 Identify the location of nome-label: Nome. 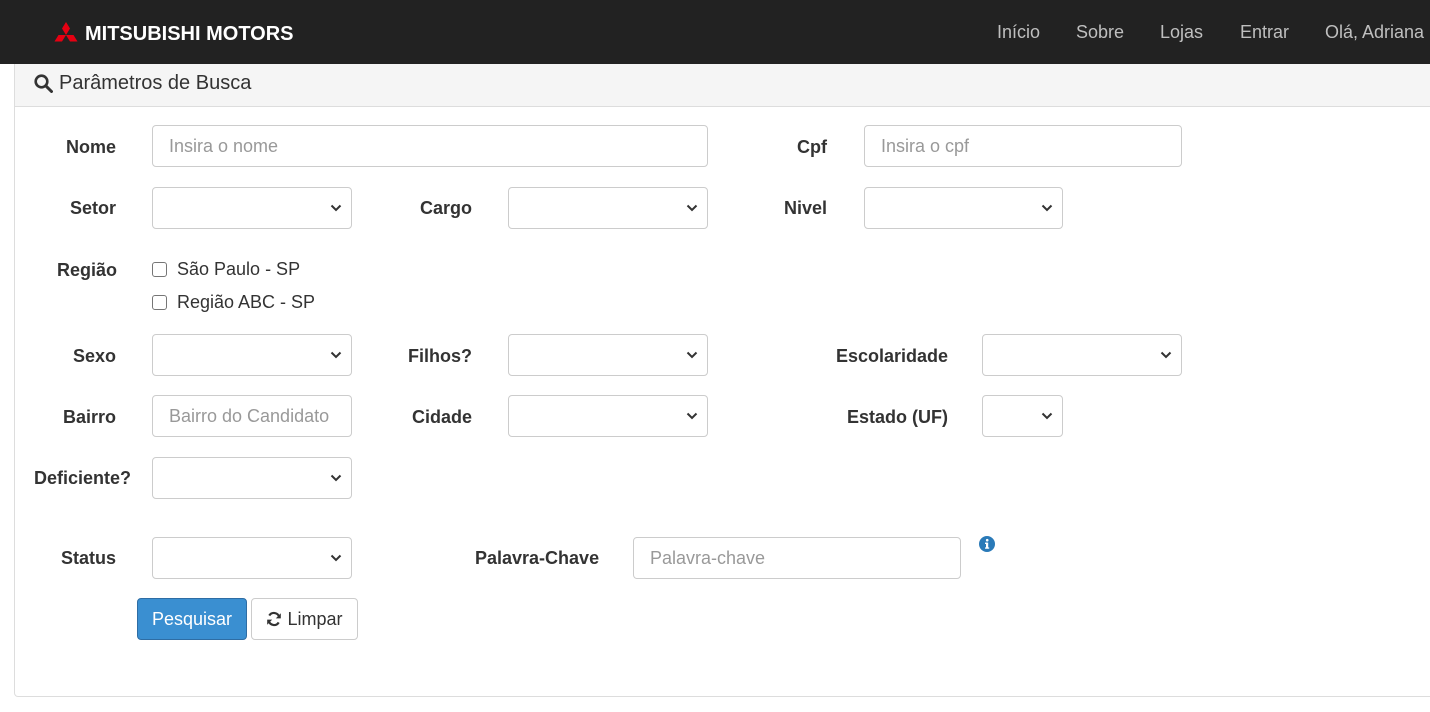
(91, 147).